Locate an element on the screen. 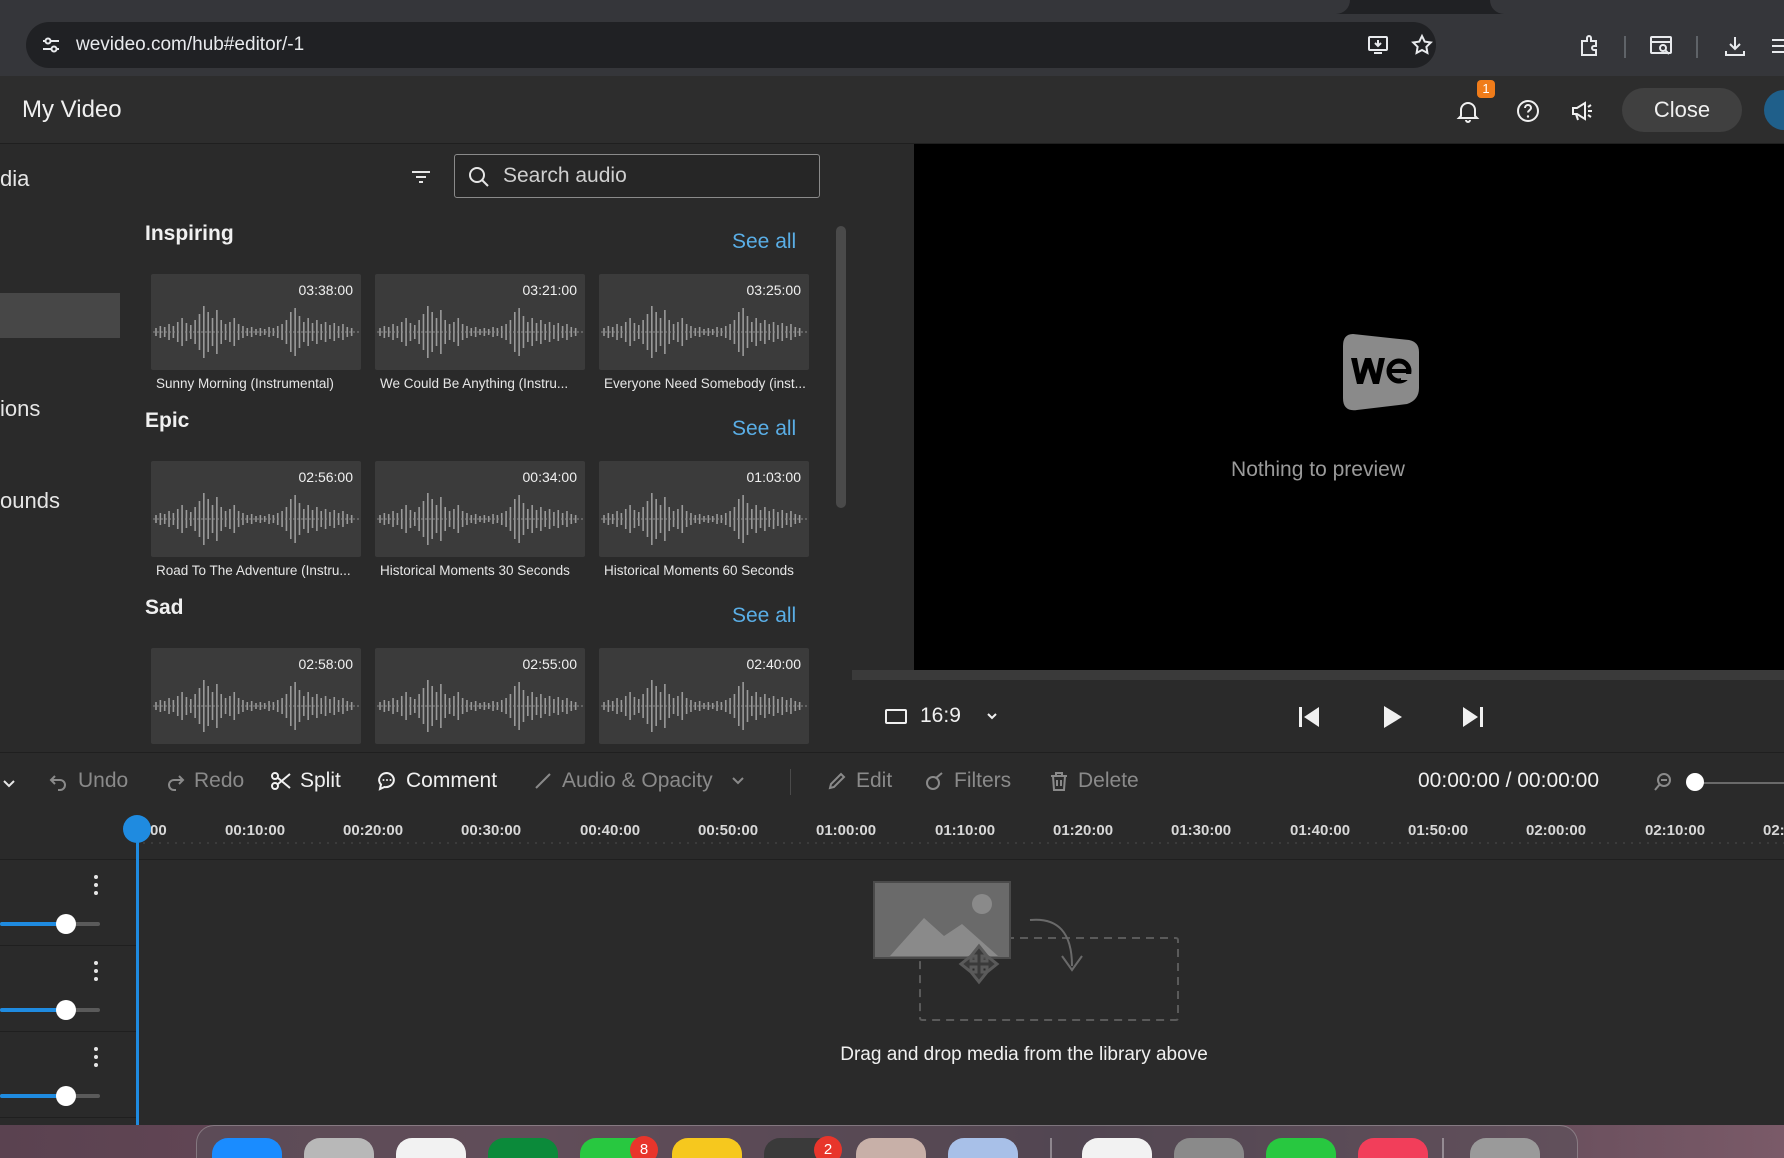 This screenshot has height=1158, width=1784. search-input is located at coordinates (653, 176).